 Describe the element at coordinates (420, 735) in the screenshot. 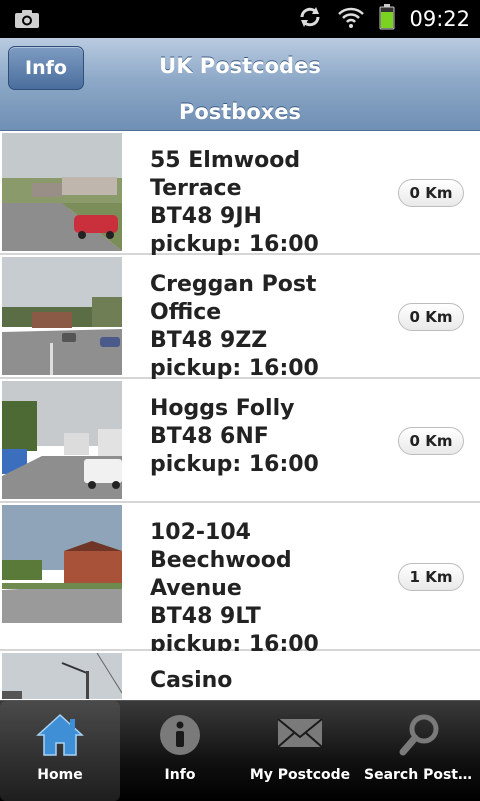

I see `search-icon` at that location.